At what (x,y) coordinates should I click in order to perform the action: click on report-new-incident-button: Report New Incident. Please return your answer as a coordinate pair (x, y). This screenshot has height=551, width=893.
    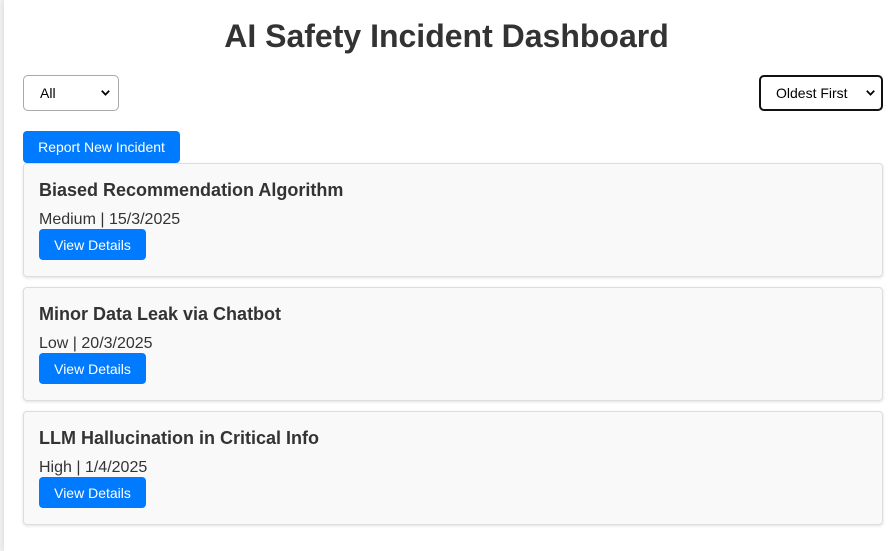
    Looking at the image, I should click on (101, 147).